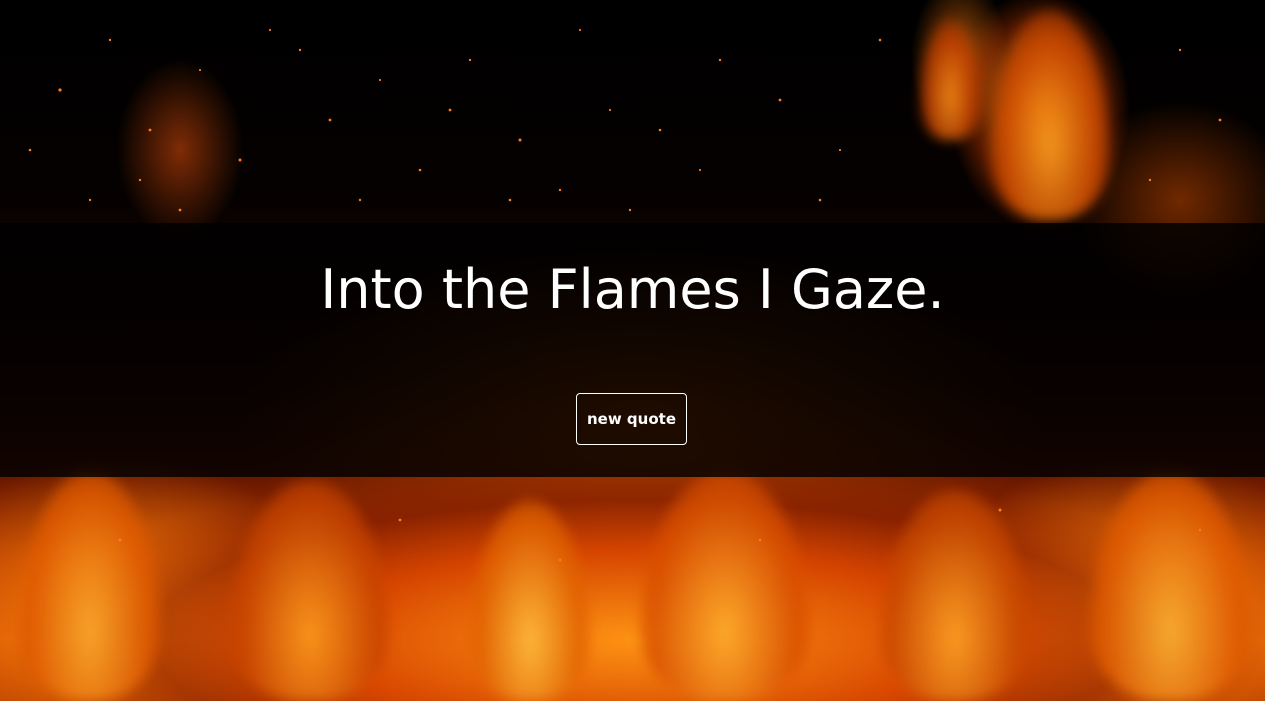 This screenshot has height=701, width=1265. I want to click on quote-text: Into the Flames I Gaze., so click(632, 289).